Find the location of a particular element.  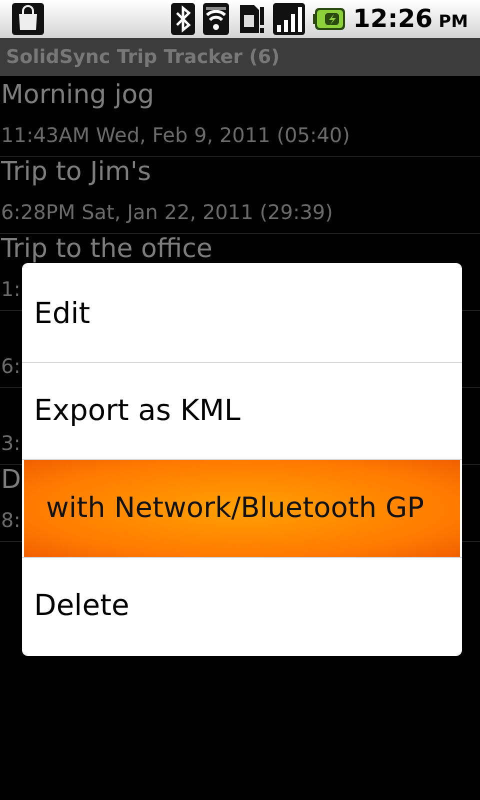

trip-row: Morning jog 11:43AM Wed, Feb 9, 2011 (05:40) is located at coordinates (240, 118).